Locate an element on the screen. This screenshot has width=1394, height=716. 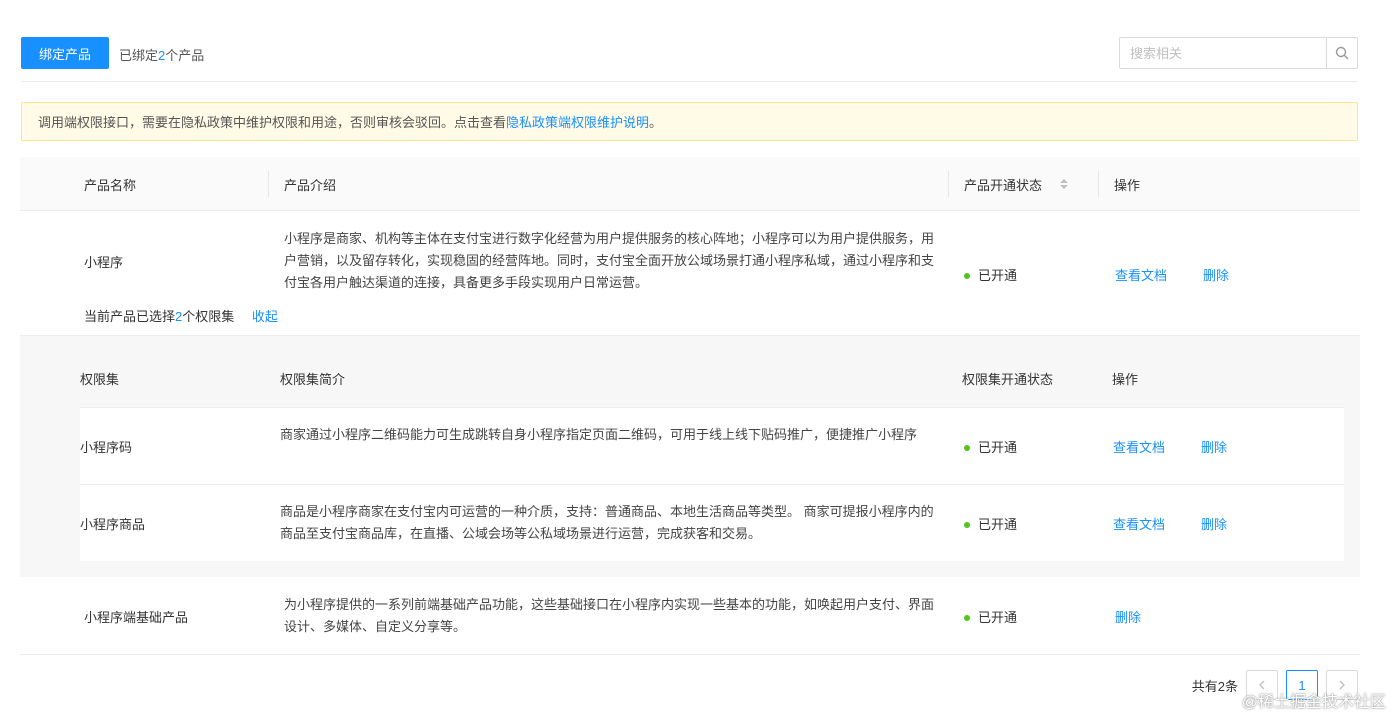
permission-name: 小程序商品 is located at coordinates (113, 524).